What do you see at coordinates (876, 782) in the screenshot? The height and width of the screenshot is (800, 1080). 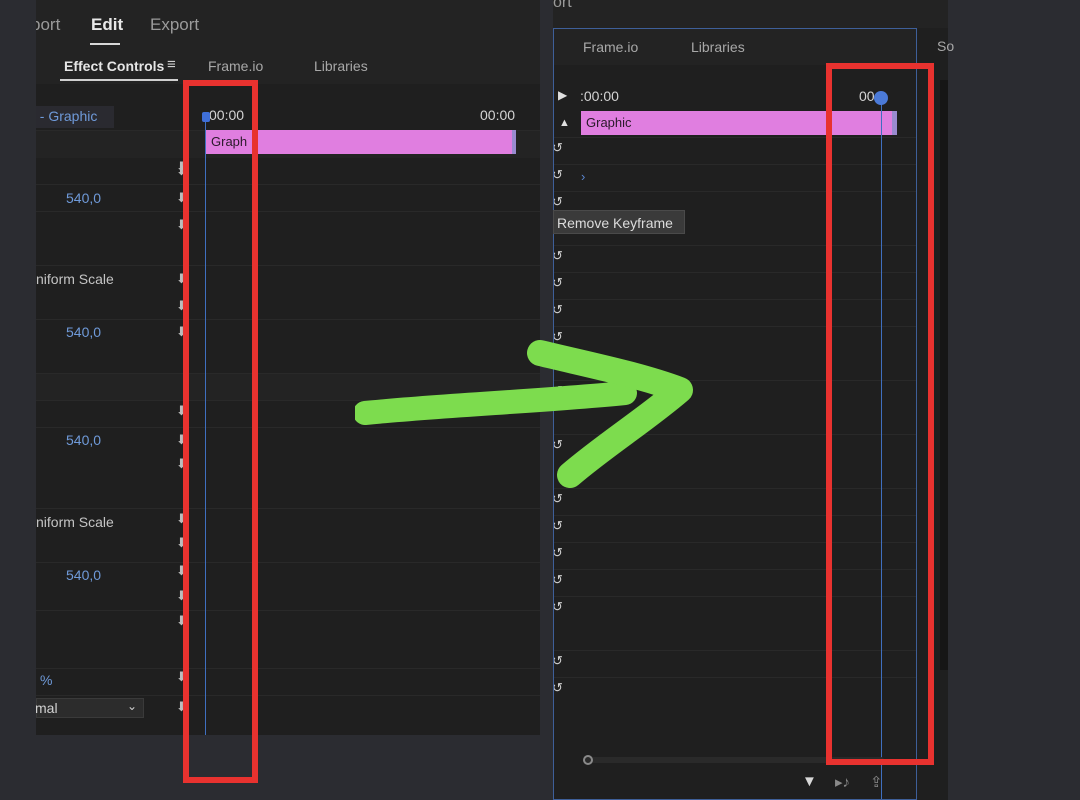 I see `export-icon: ⇪` at bounding box center [876, 782].